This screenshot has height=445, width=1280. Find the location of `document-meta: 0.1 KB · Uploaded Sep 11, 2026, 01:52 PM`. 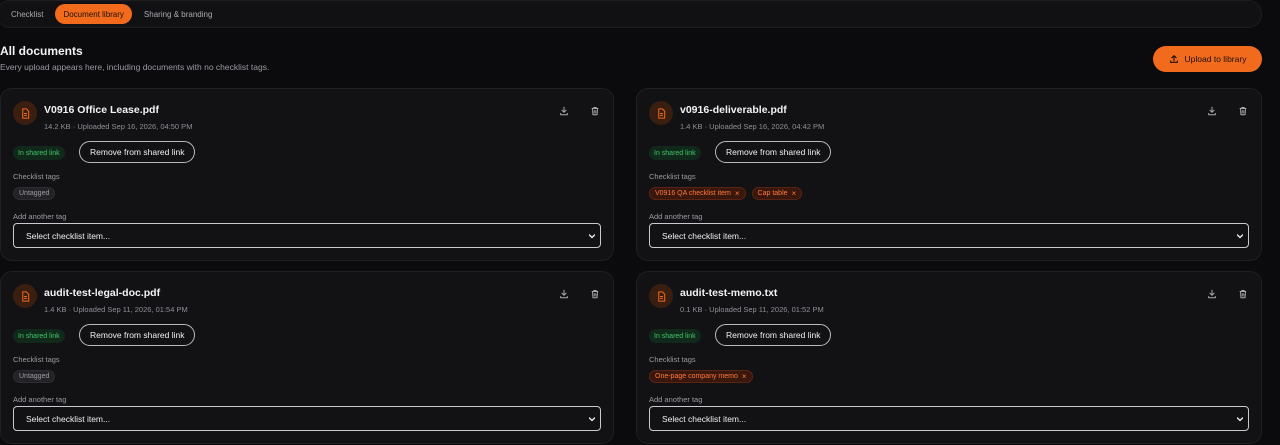

document-meta: 0.1 KB · Uploaded Sep 11, 2026, 01:52 PM is located at coordinates (752, 309).